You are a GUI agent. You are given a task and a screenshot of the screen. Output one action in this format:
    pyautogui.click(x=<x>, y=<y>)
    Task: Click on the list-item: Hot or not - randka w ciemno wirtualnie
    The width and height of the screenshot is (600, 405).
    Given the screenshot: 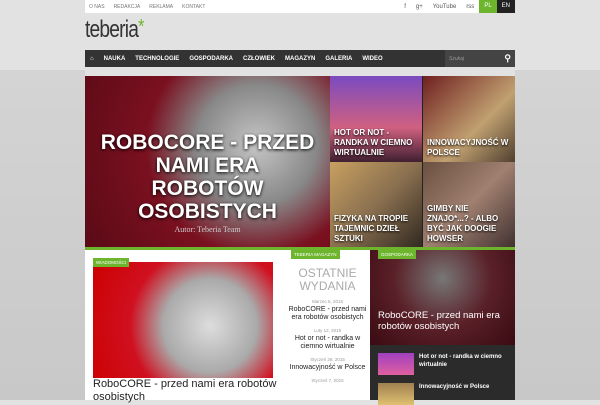 What is the action you would take?
    pyautogui.click(x=443, y=364)
    